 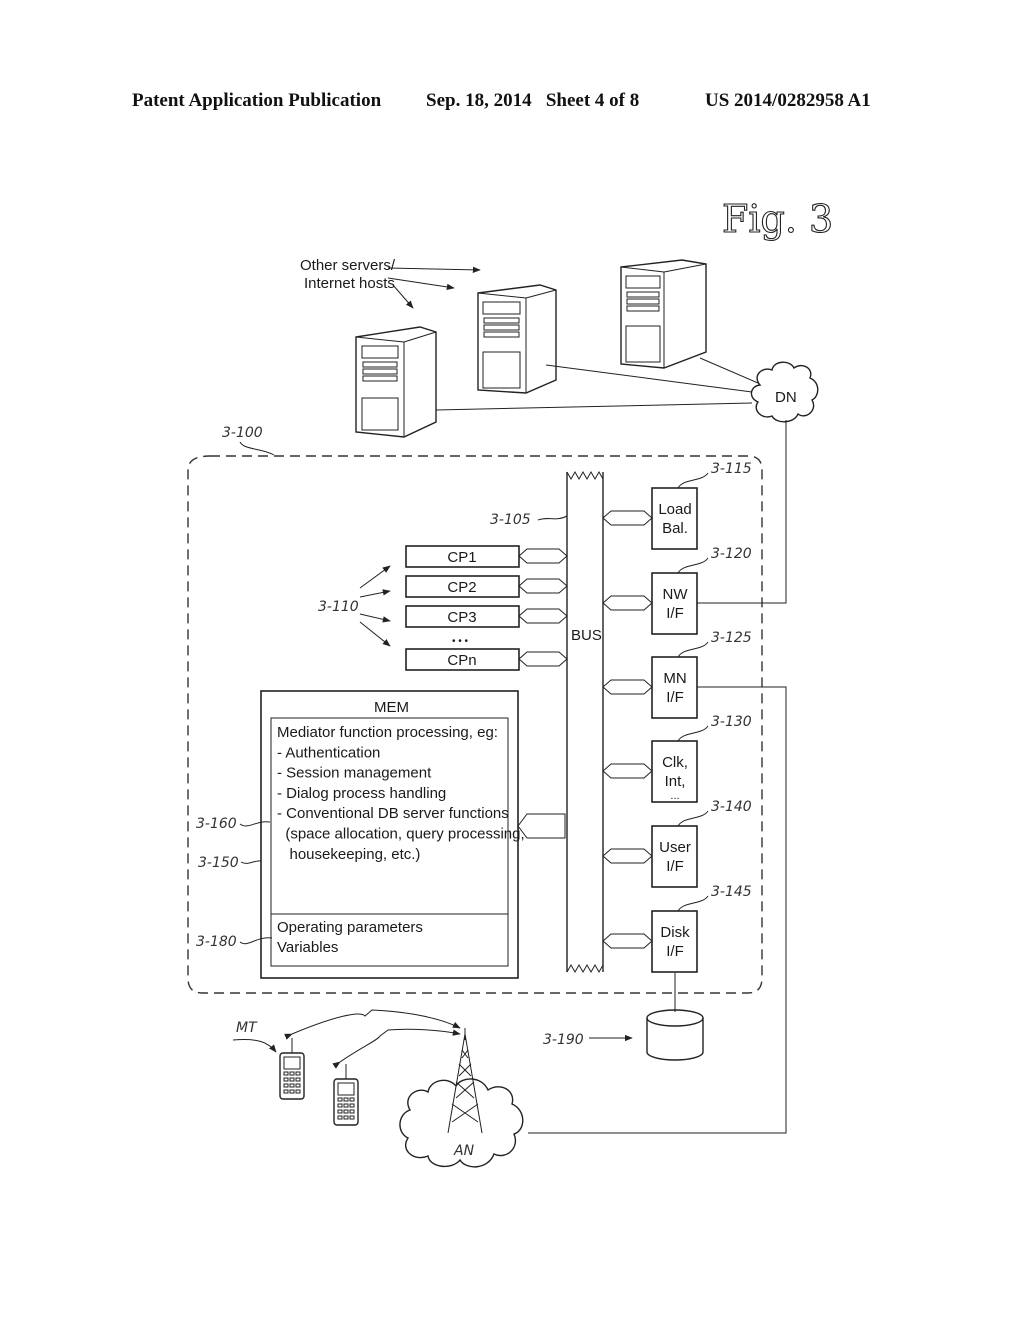 What do you see at coordinates (218, 863) in the screenshot?
I see `memory-ref: 3-150` at bounding box center [218, 863].